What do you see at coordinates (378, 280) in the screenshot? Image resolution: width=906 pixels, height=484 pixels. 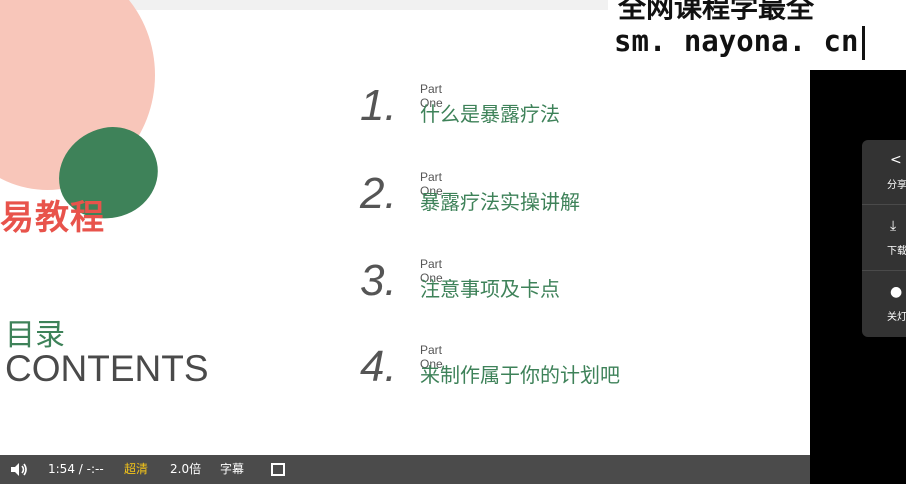 I see `toc-item-number: 3.` at bounding box center [378, 280].